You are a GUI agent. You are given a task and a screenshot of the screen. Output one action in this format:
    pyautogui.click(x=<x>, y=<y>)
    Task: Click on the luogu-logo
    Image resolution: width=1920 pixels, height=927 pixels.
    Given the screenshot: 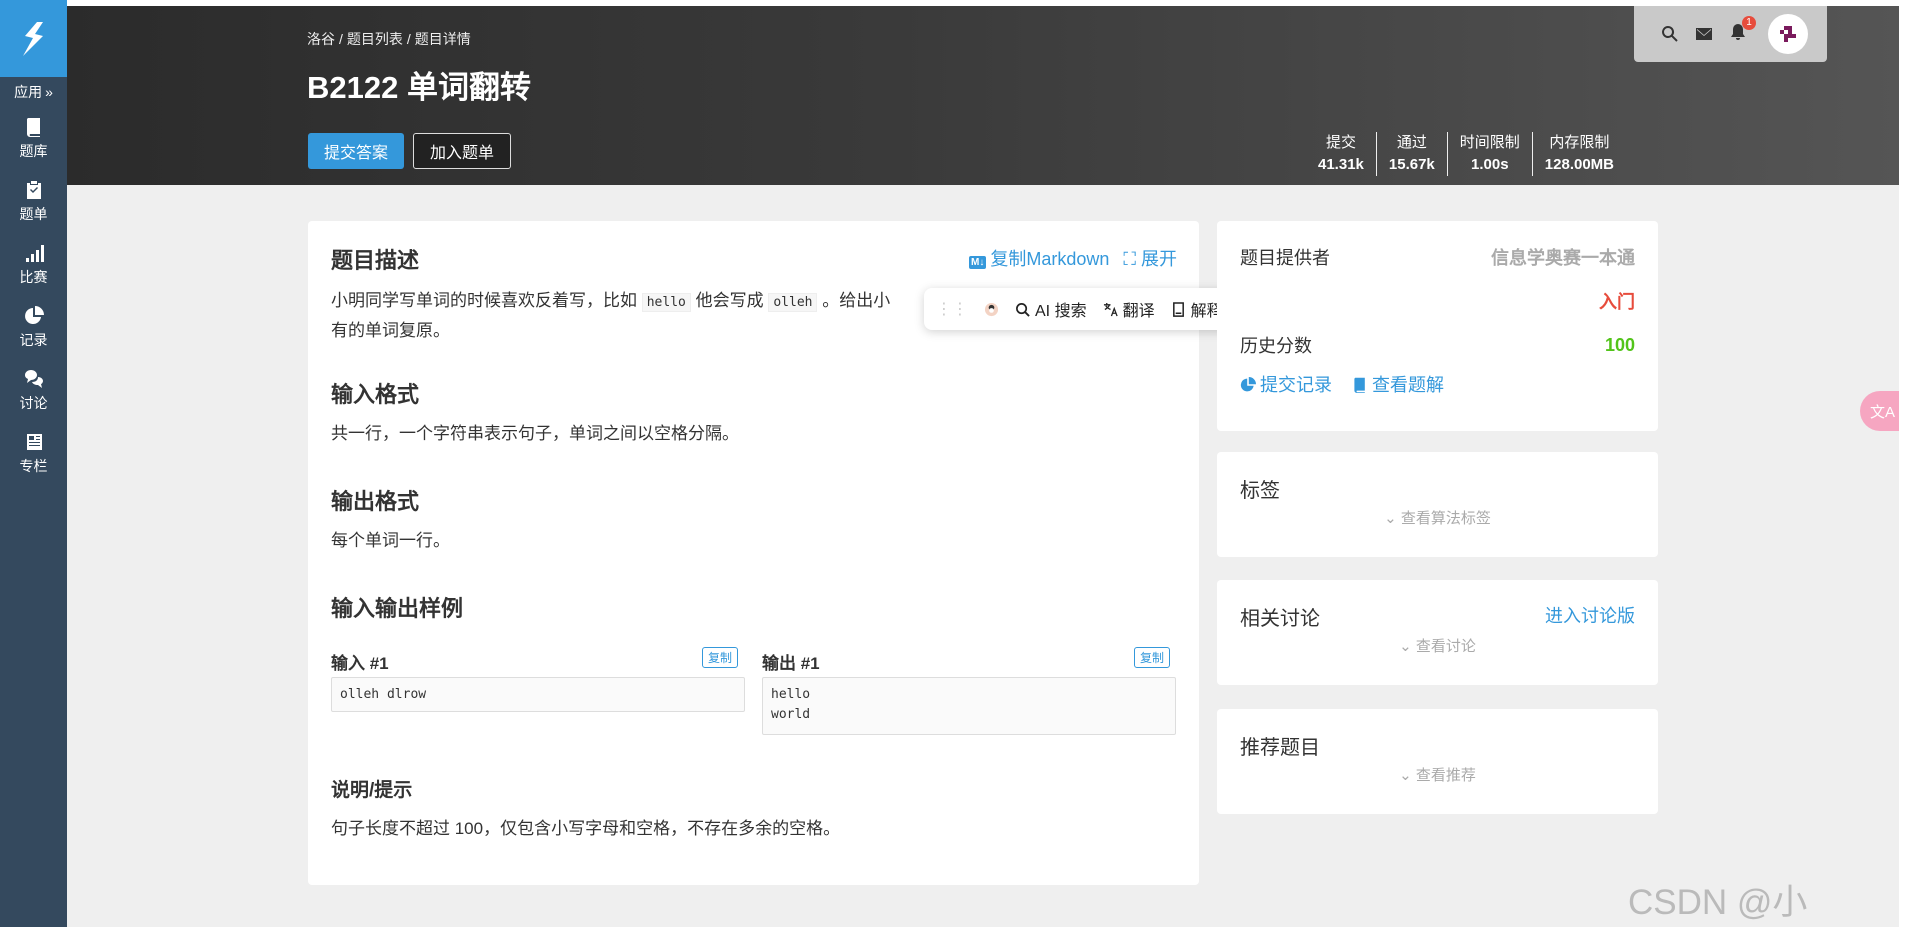 What is the action you would take?
    pyautogui.click(x=33, y=38)
    